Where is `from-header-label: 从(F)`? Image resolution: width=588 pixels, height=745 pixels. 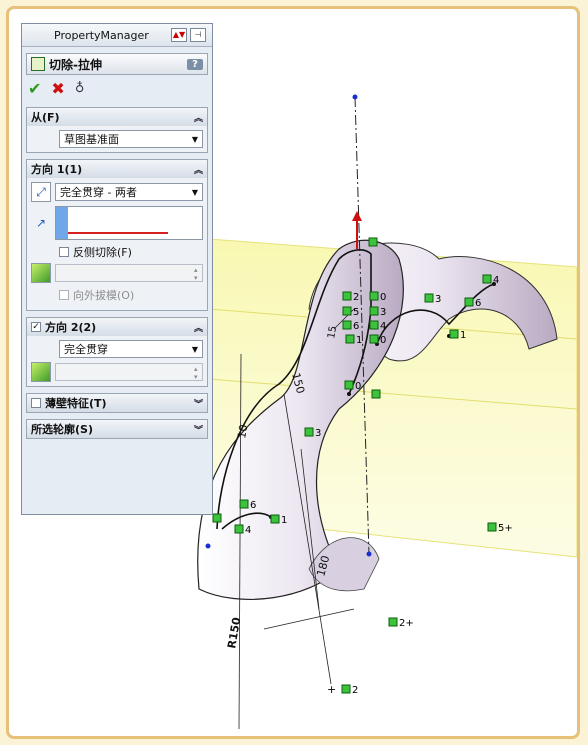 from-header-label: 从(F) is located at coordinates (45, 117).